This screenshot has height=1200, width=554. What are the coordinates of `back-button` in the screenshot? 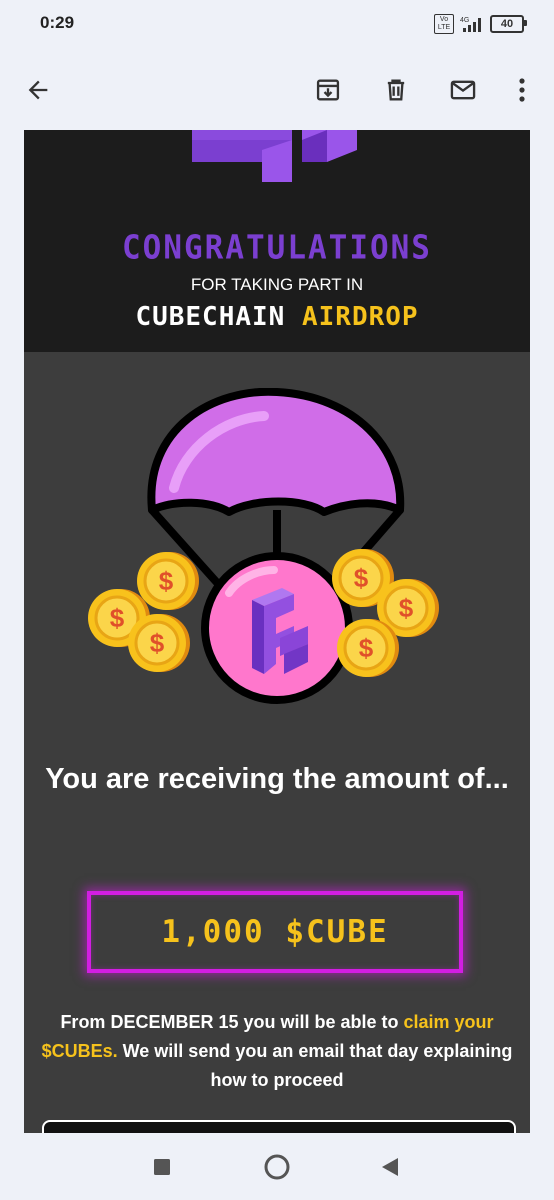 It's located at (38, 90).